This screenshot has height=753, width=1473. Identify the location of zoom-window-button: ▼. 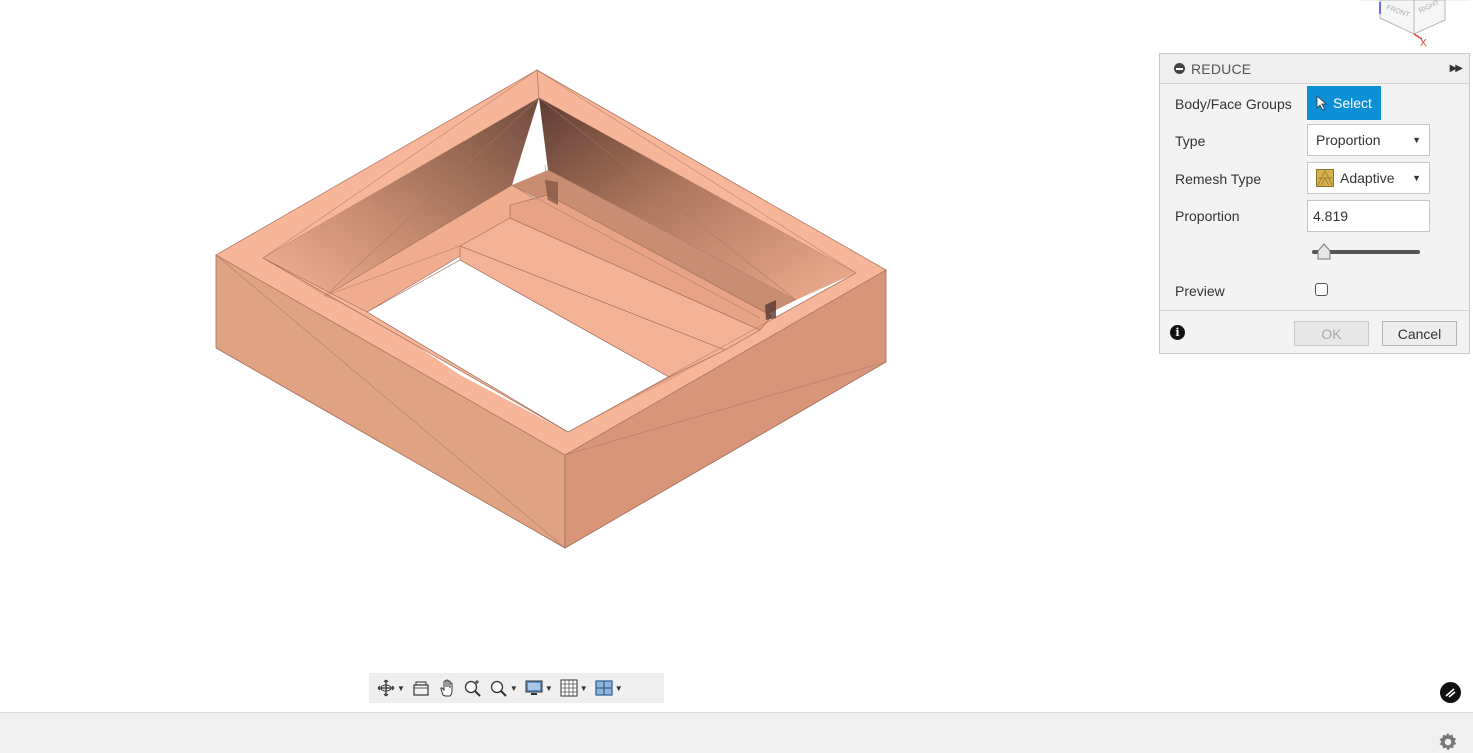
(503, 688).